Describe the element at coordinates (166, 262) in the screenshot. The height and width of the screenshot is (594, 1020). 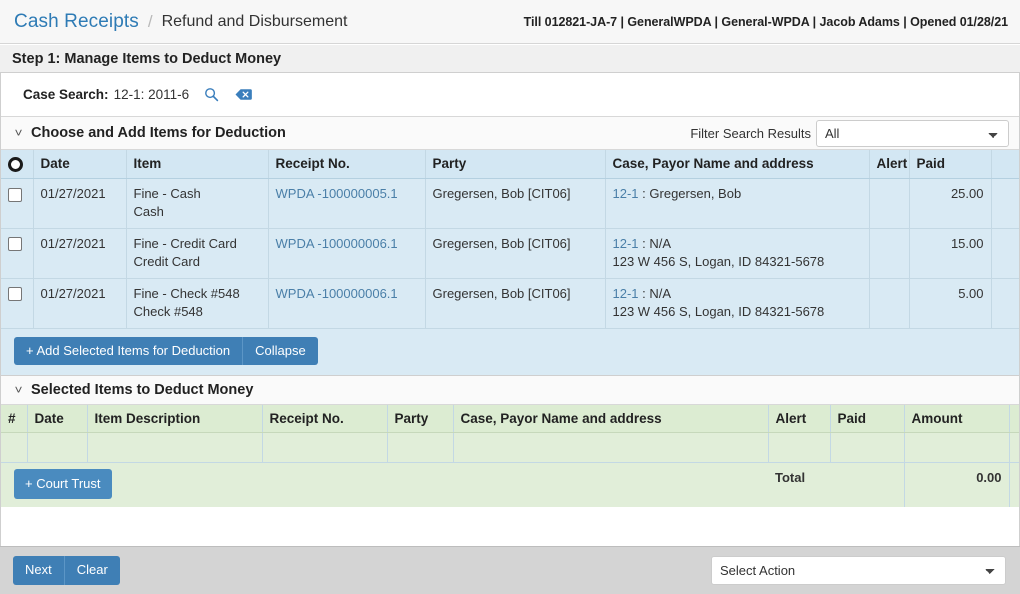
I see `item-line-2: Credit Card` at that location.